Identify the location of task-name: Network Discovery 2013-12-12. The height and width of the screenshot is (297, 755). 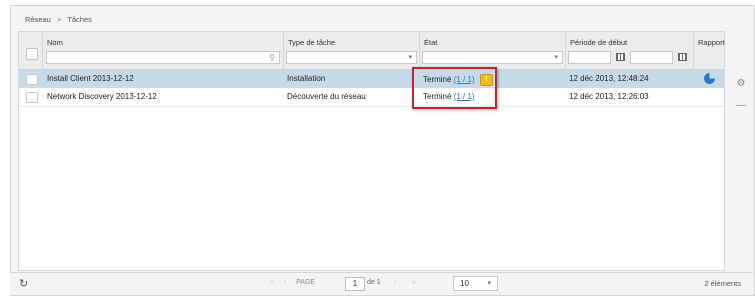
(102, 96).